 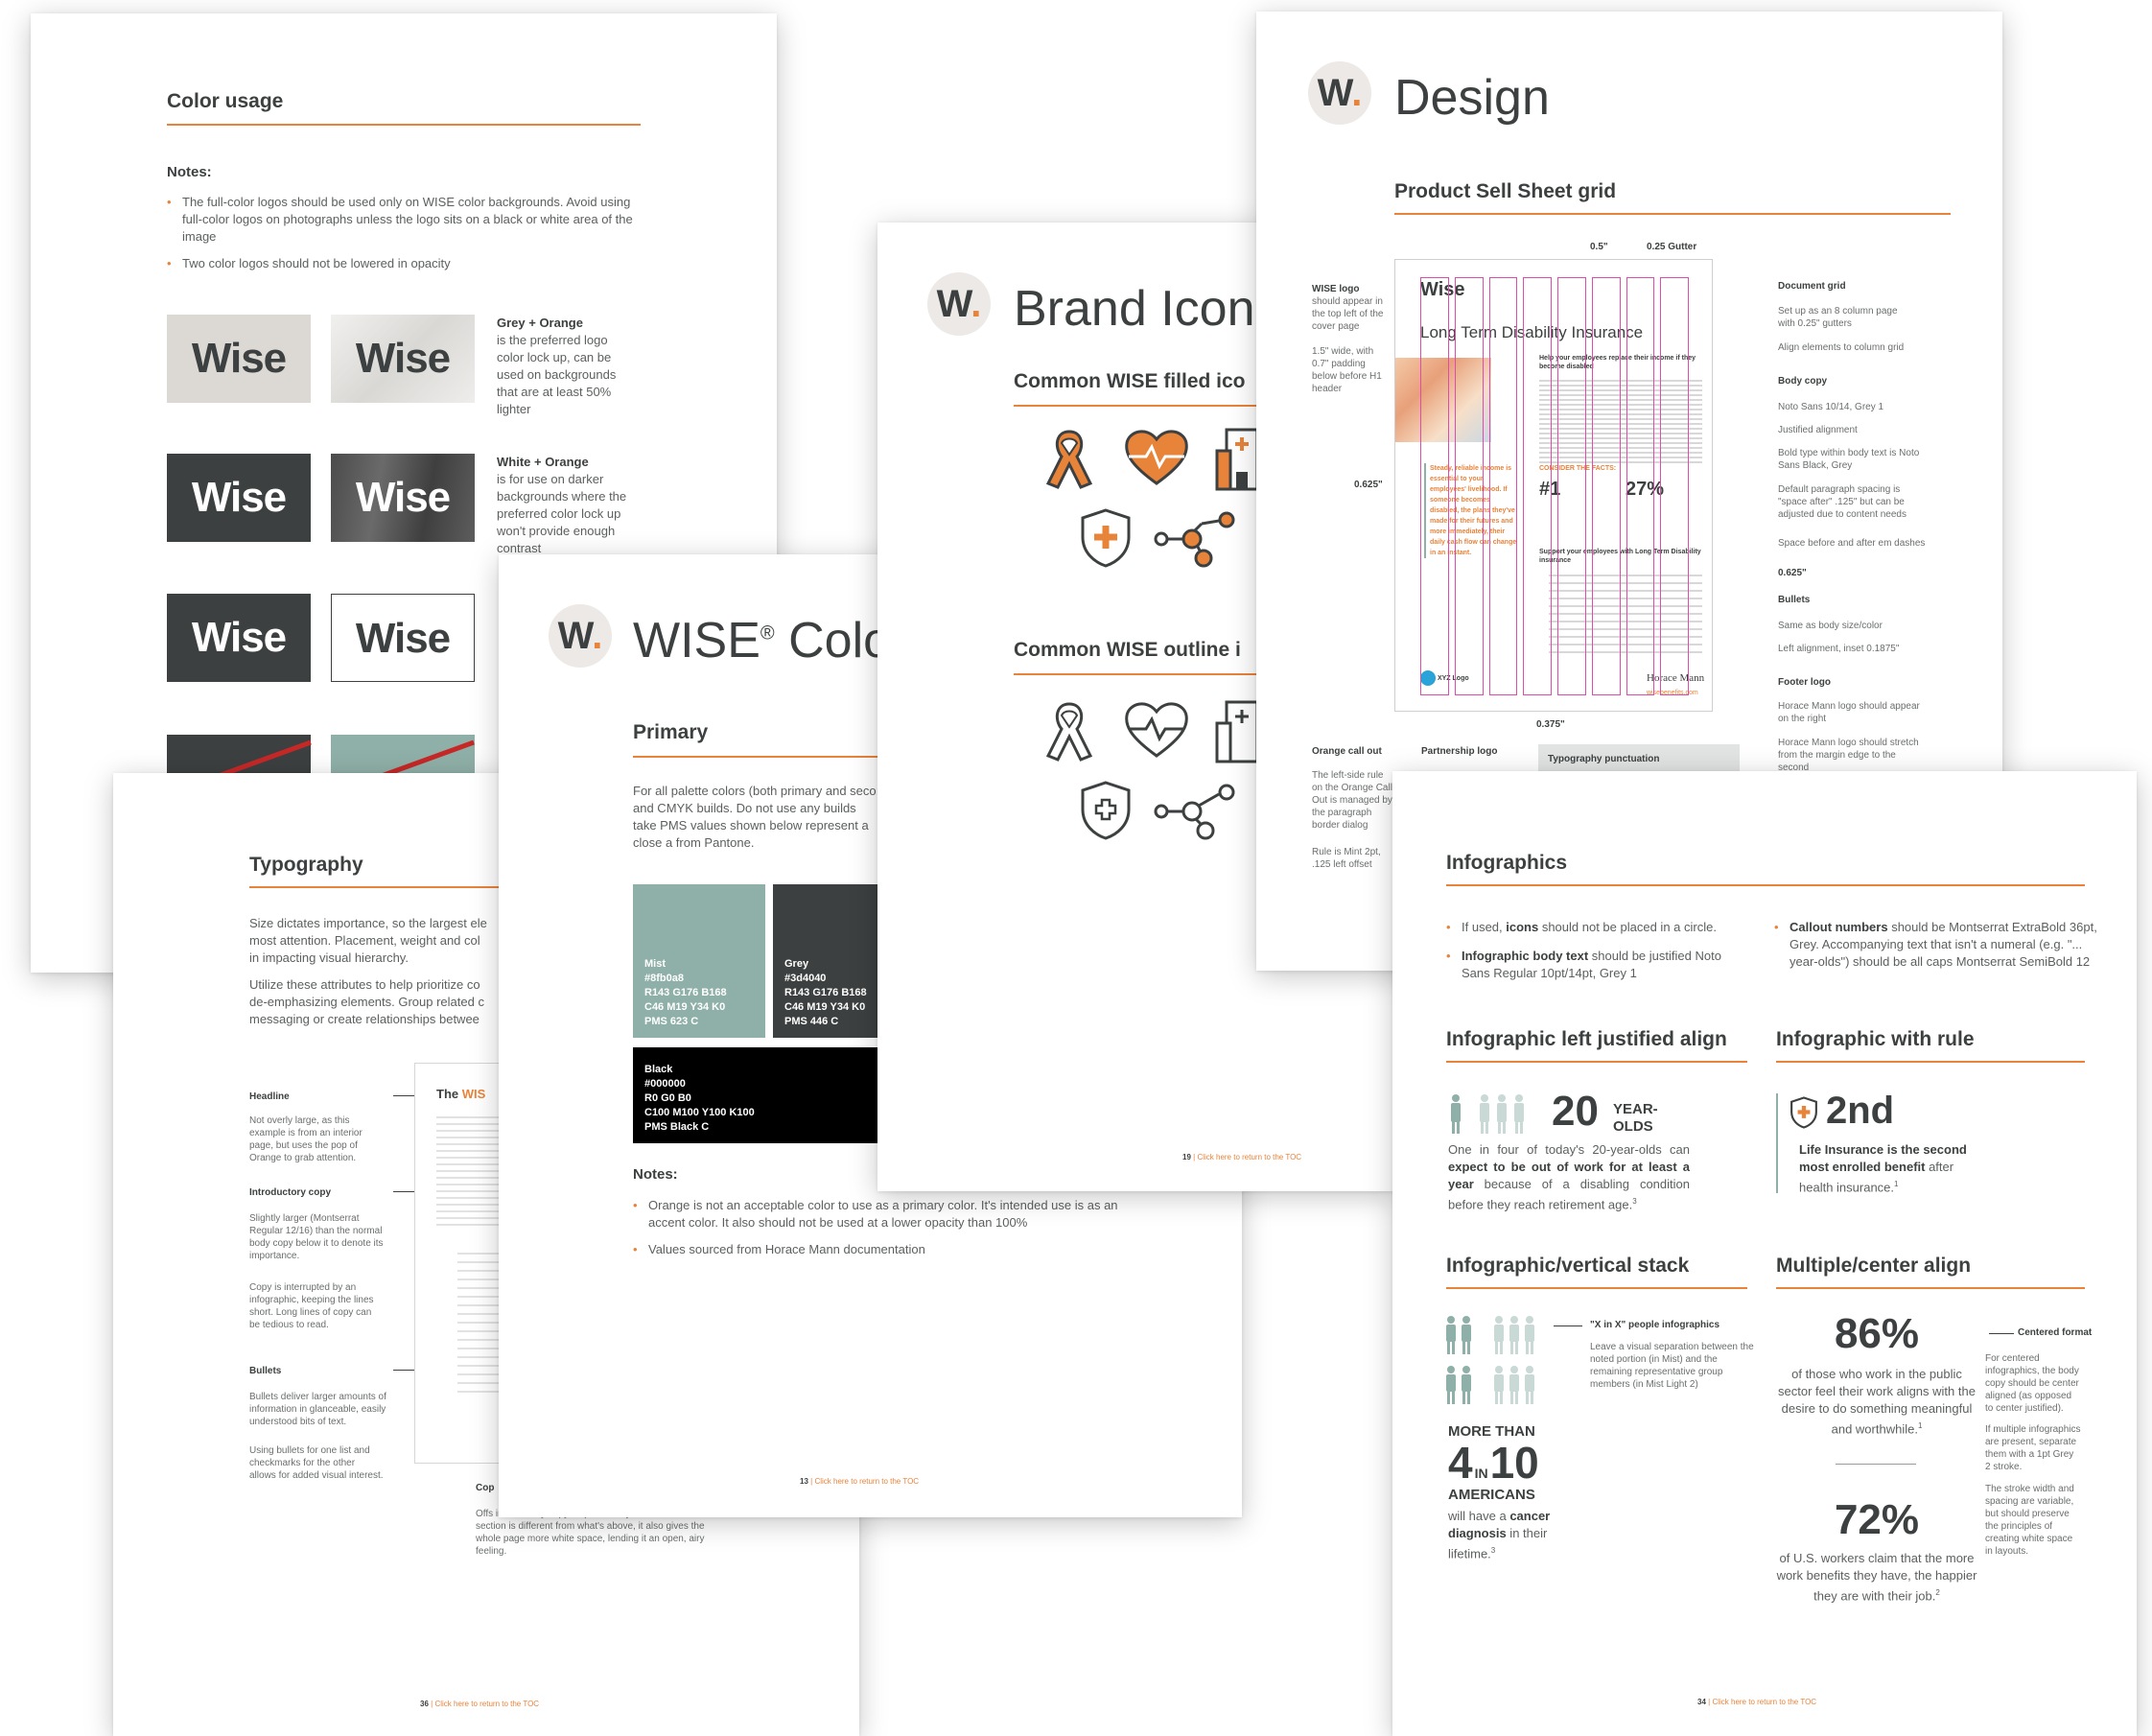 What do you see at coordinates (1194, 539) in the screenshot?
I see `network-icon` at bounding box center [1194, 539].